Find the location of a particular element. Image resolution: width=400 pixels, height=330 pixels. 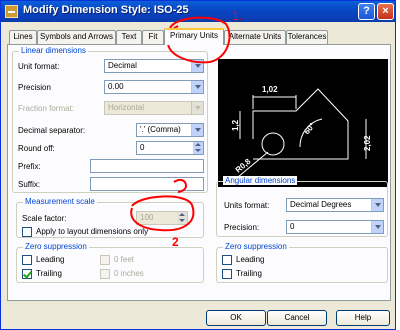

preview-dim-3: 2,02 is located at coordinates (367, 143).